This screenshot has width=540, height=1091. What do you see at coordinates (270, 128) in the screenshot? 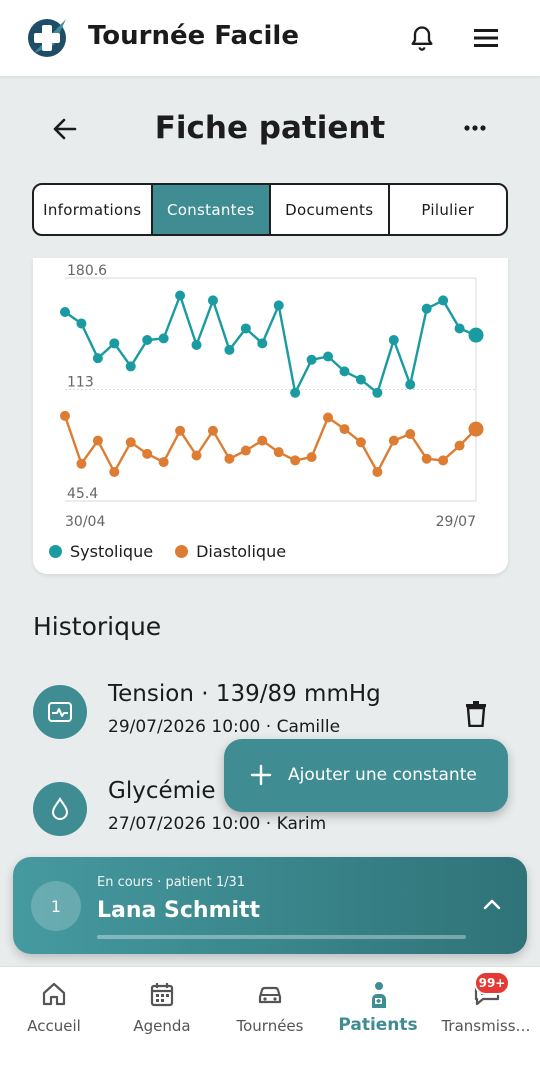
I see `page-title: Fiche patient` at bounding box center [270, 128].